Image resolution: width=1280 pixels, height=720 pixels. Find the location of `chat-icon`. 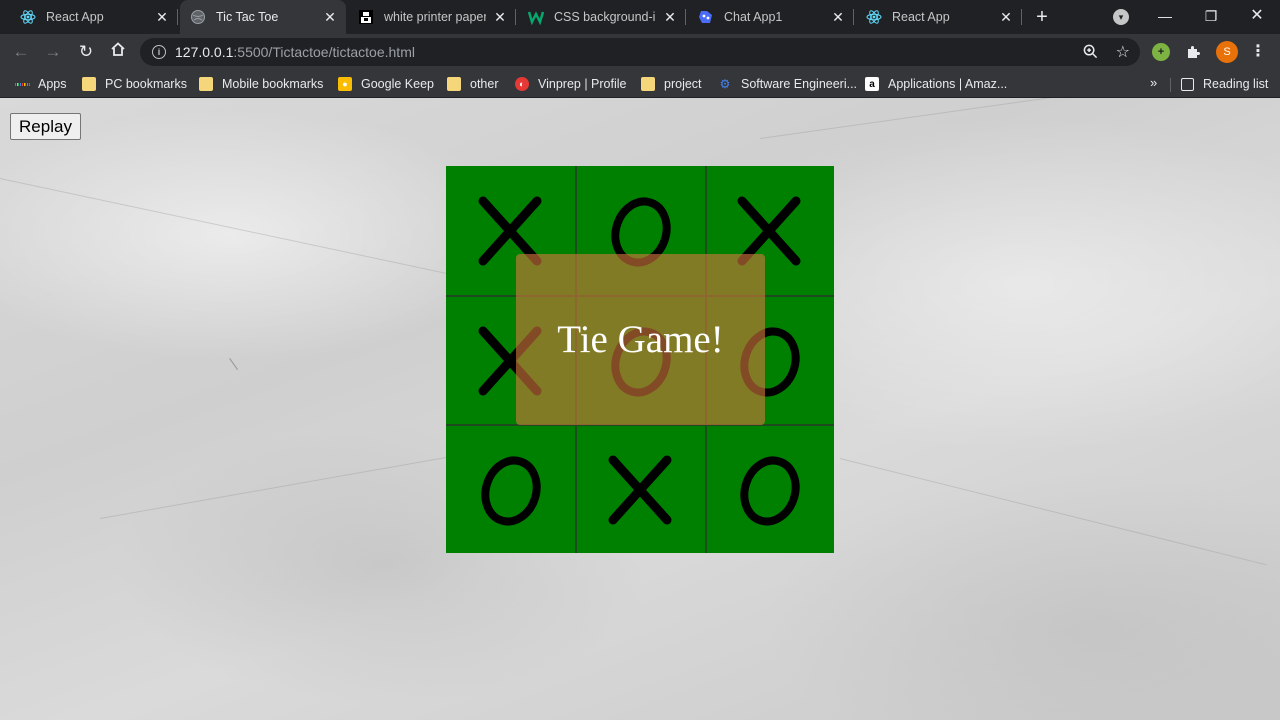

chat-icon is located at coordinates (706, 17).